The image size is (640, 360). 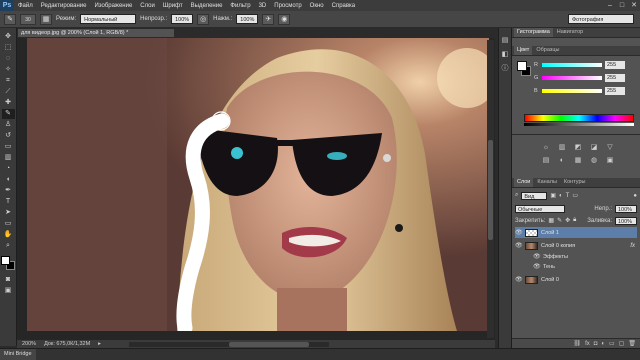 What do you see at coordinates (505, 54) in the screenshot?
I see `properties-panel-icon: ◧` at bounding box center [505, 54].